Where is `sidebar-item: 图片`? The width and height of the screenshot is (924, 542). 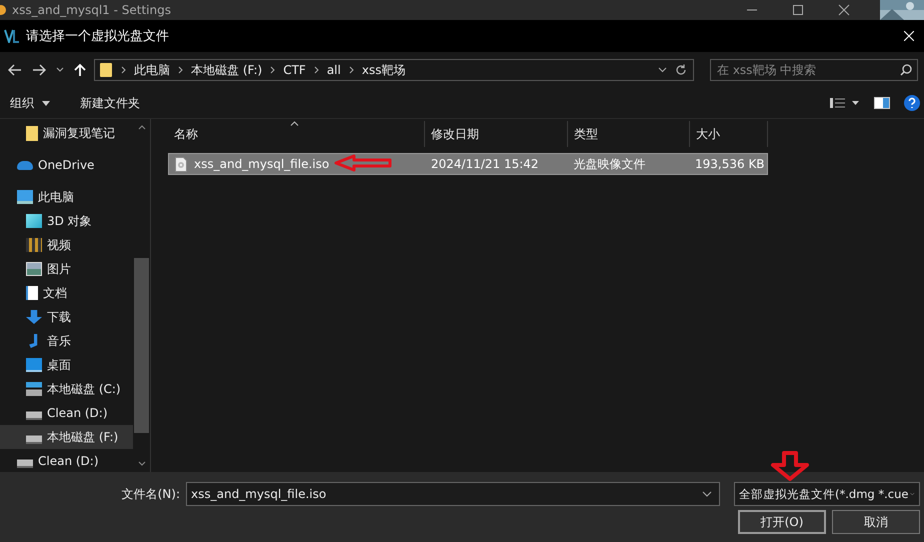 sidebar-item: 图片 is located at coordinates (66, 269).